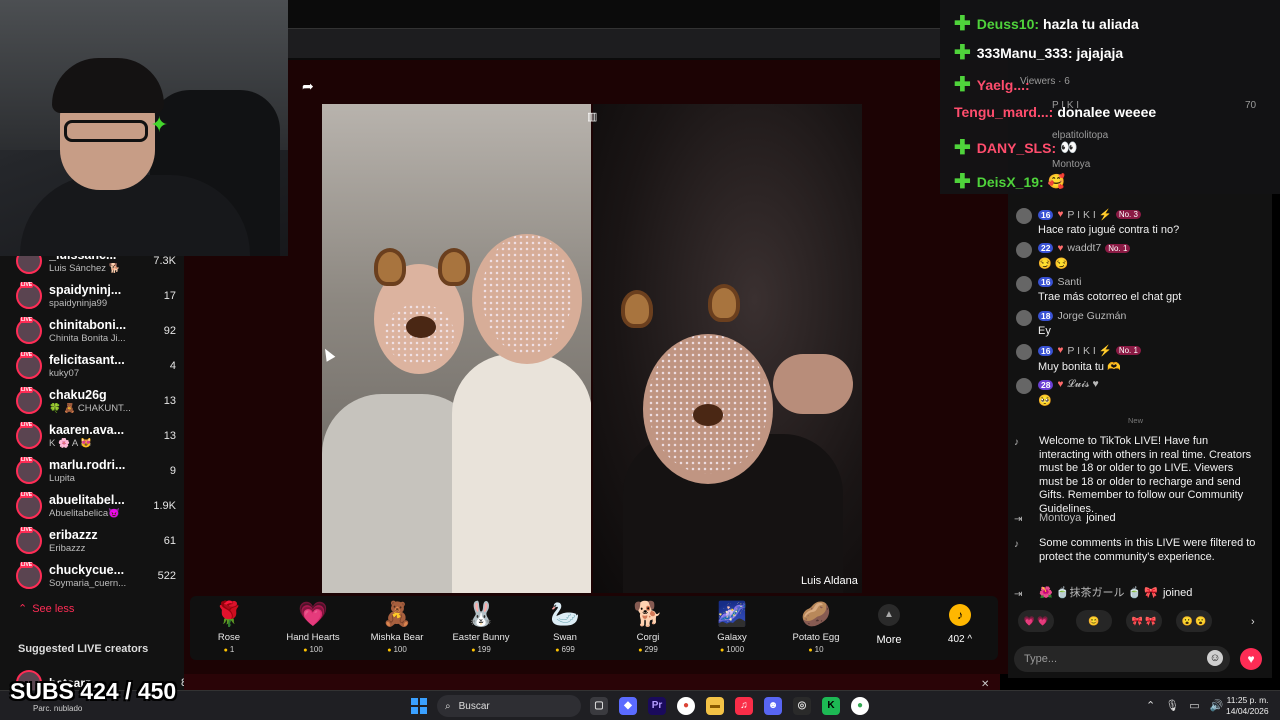 Image resolution: width=1280 pixels, height=720 pixels. Describe the element at coordinates (816, 649) in the screenshot. I see `gift-price: 10` at that location.